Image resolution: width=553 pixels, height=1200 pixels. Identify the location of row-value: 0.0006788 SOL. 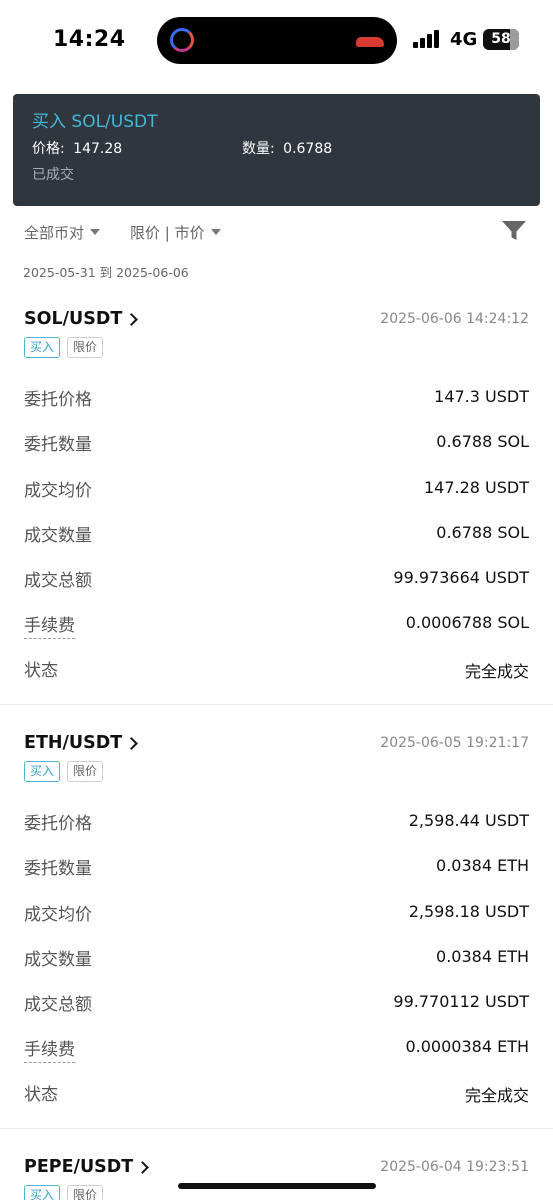
(467, 622).